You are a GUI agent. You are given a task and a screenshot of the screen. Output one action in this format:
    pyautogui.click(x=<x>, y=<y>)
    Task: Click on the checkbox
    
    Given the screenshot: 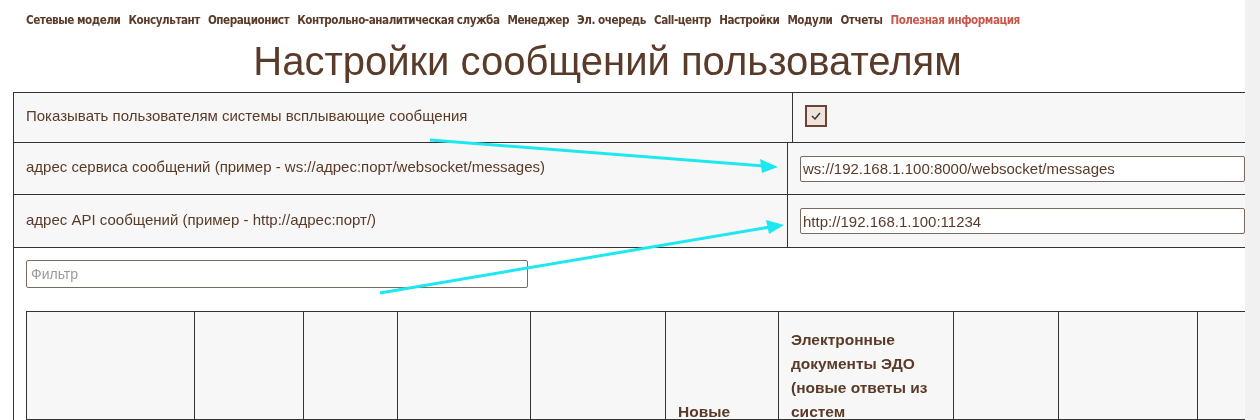 What is the action you would take?
    pyautogui.click(x=816, y=115)
    